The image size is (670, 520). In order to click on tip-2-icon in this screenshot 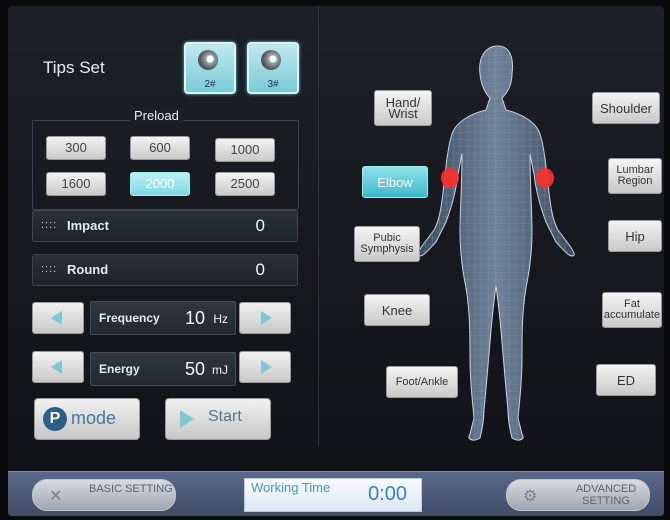, I will do `click(208, 60)`.